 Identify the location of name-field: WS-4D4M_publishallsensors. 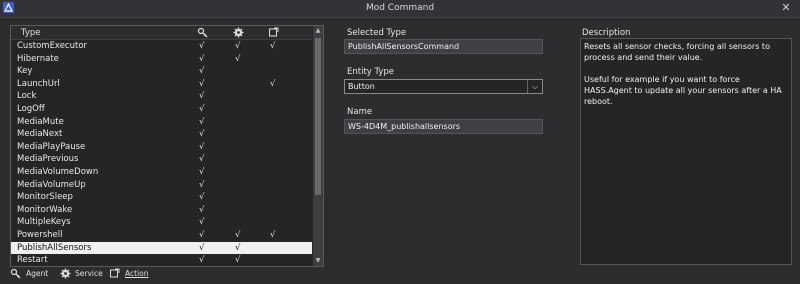
(443, 126).